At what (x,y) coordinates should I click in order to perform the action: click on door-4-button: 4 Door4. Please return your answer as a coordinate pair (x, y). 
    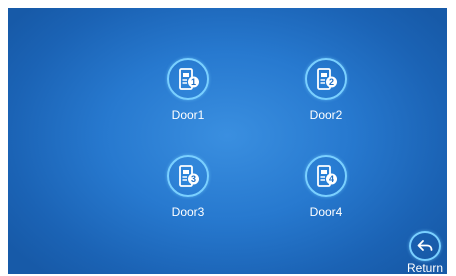
    Looking at the image, I should click on (326, 195).